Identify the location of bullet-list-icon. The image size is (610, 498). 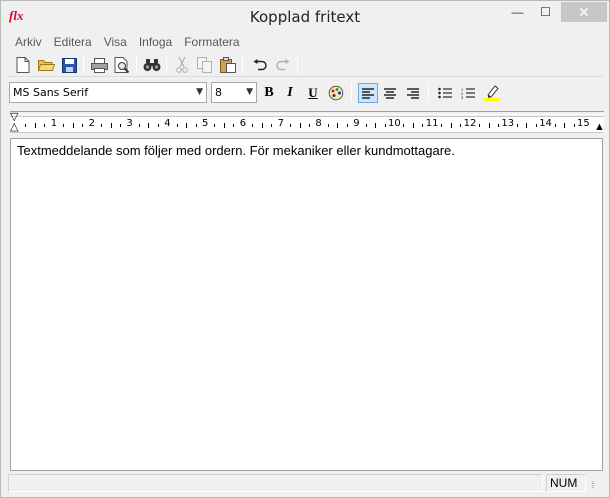
(445, 93).